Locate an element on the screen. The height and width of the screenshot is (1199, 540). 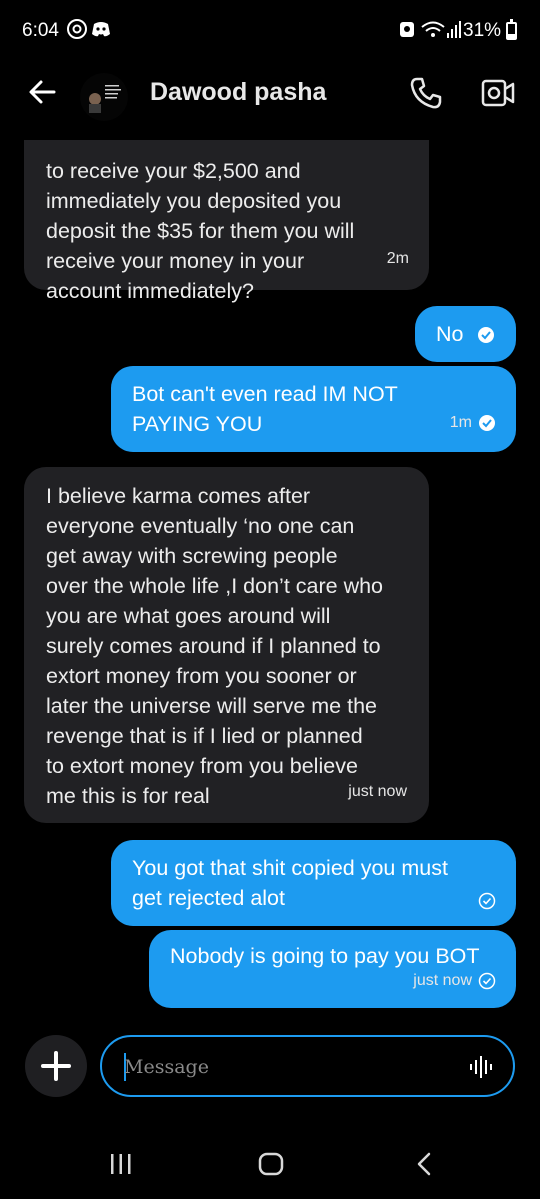
back-nav-icon is located at coordinates (424, 1164).